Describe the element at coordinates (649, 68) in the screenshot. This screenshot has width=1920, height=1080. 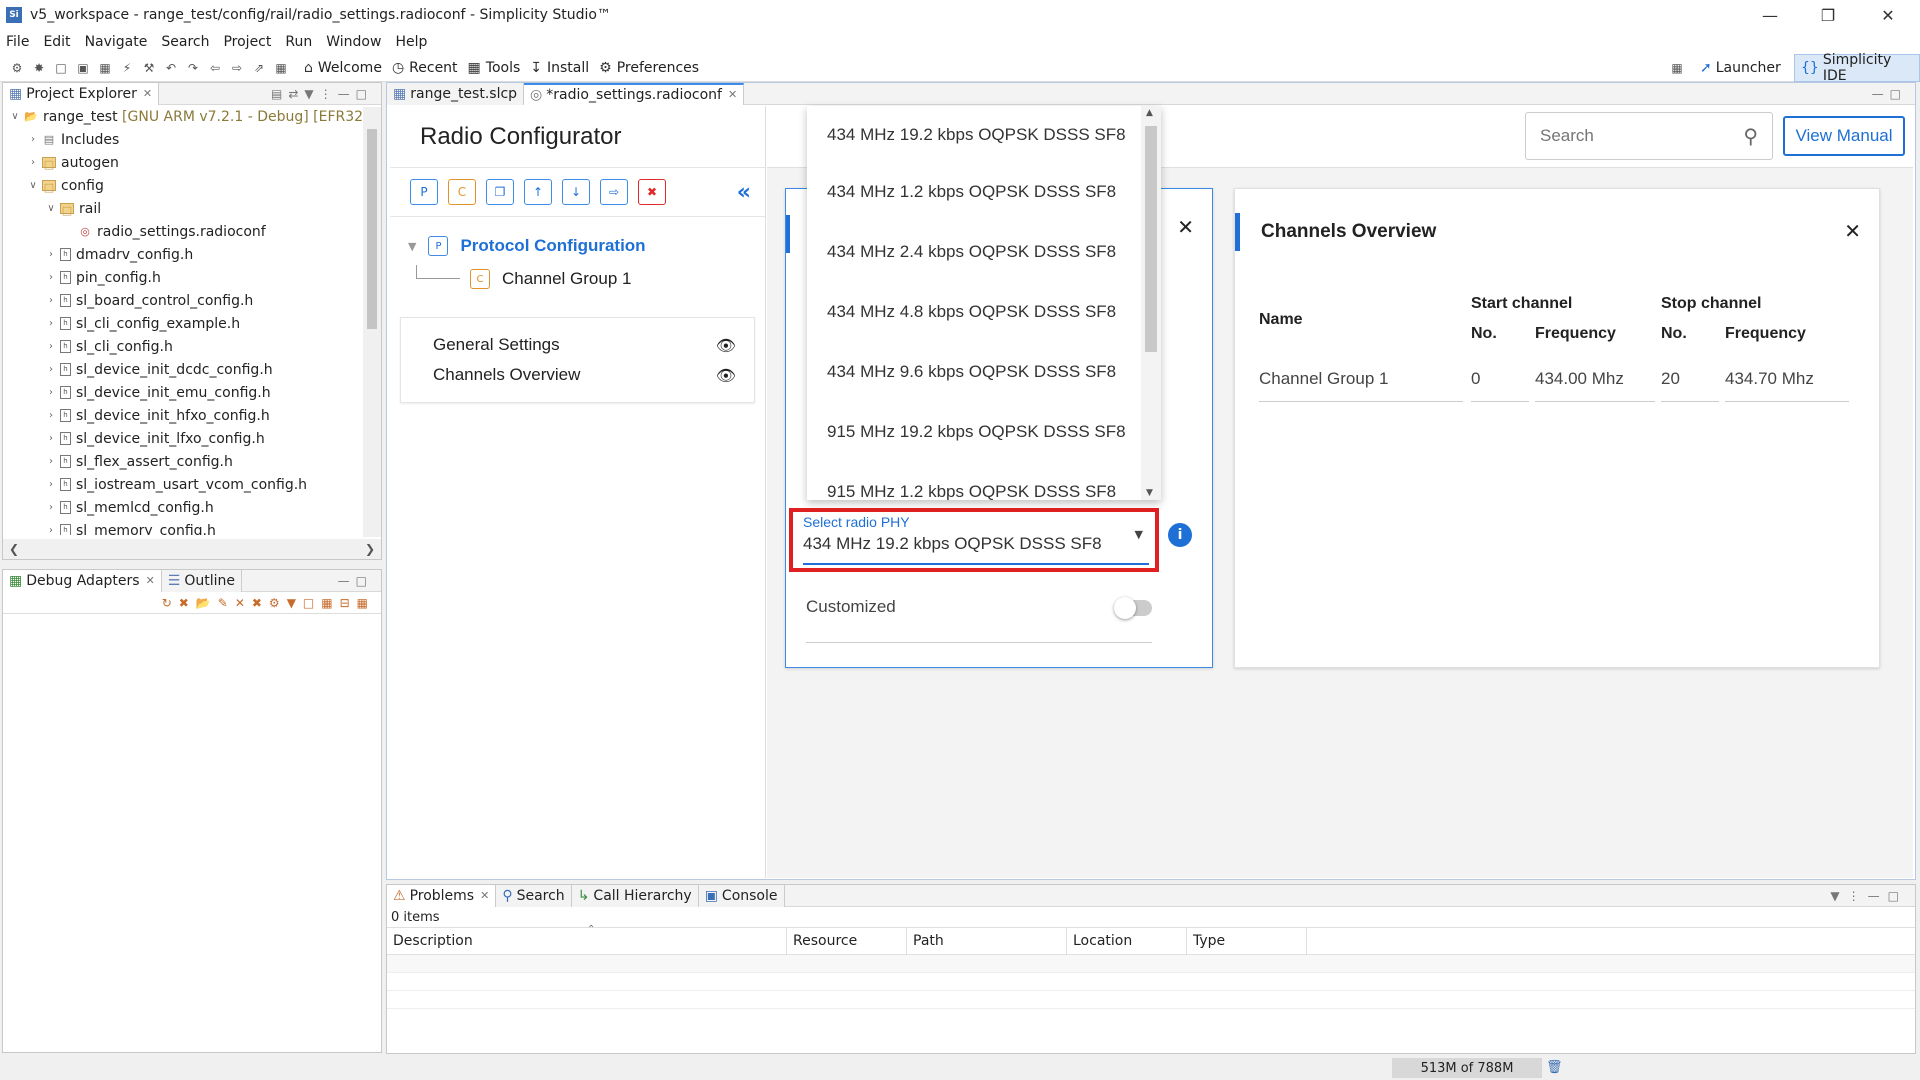
I see `preferences-link: ⚙ Preferences` at that location.